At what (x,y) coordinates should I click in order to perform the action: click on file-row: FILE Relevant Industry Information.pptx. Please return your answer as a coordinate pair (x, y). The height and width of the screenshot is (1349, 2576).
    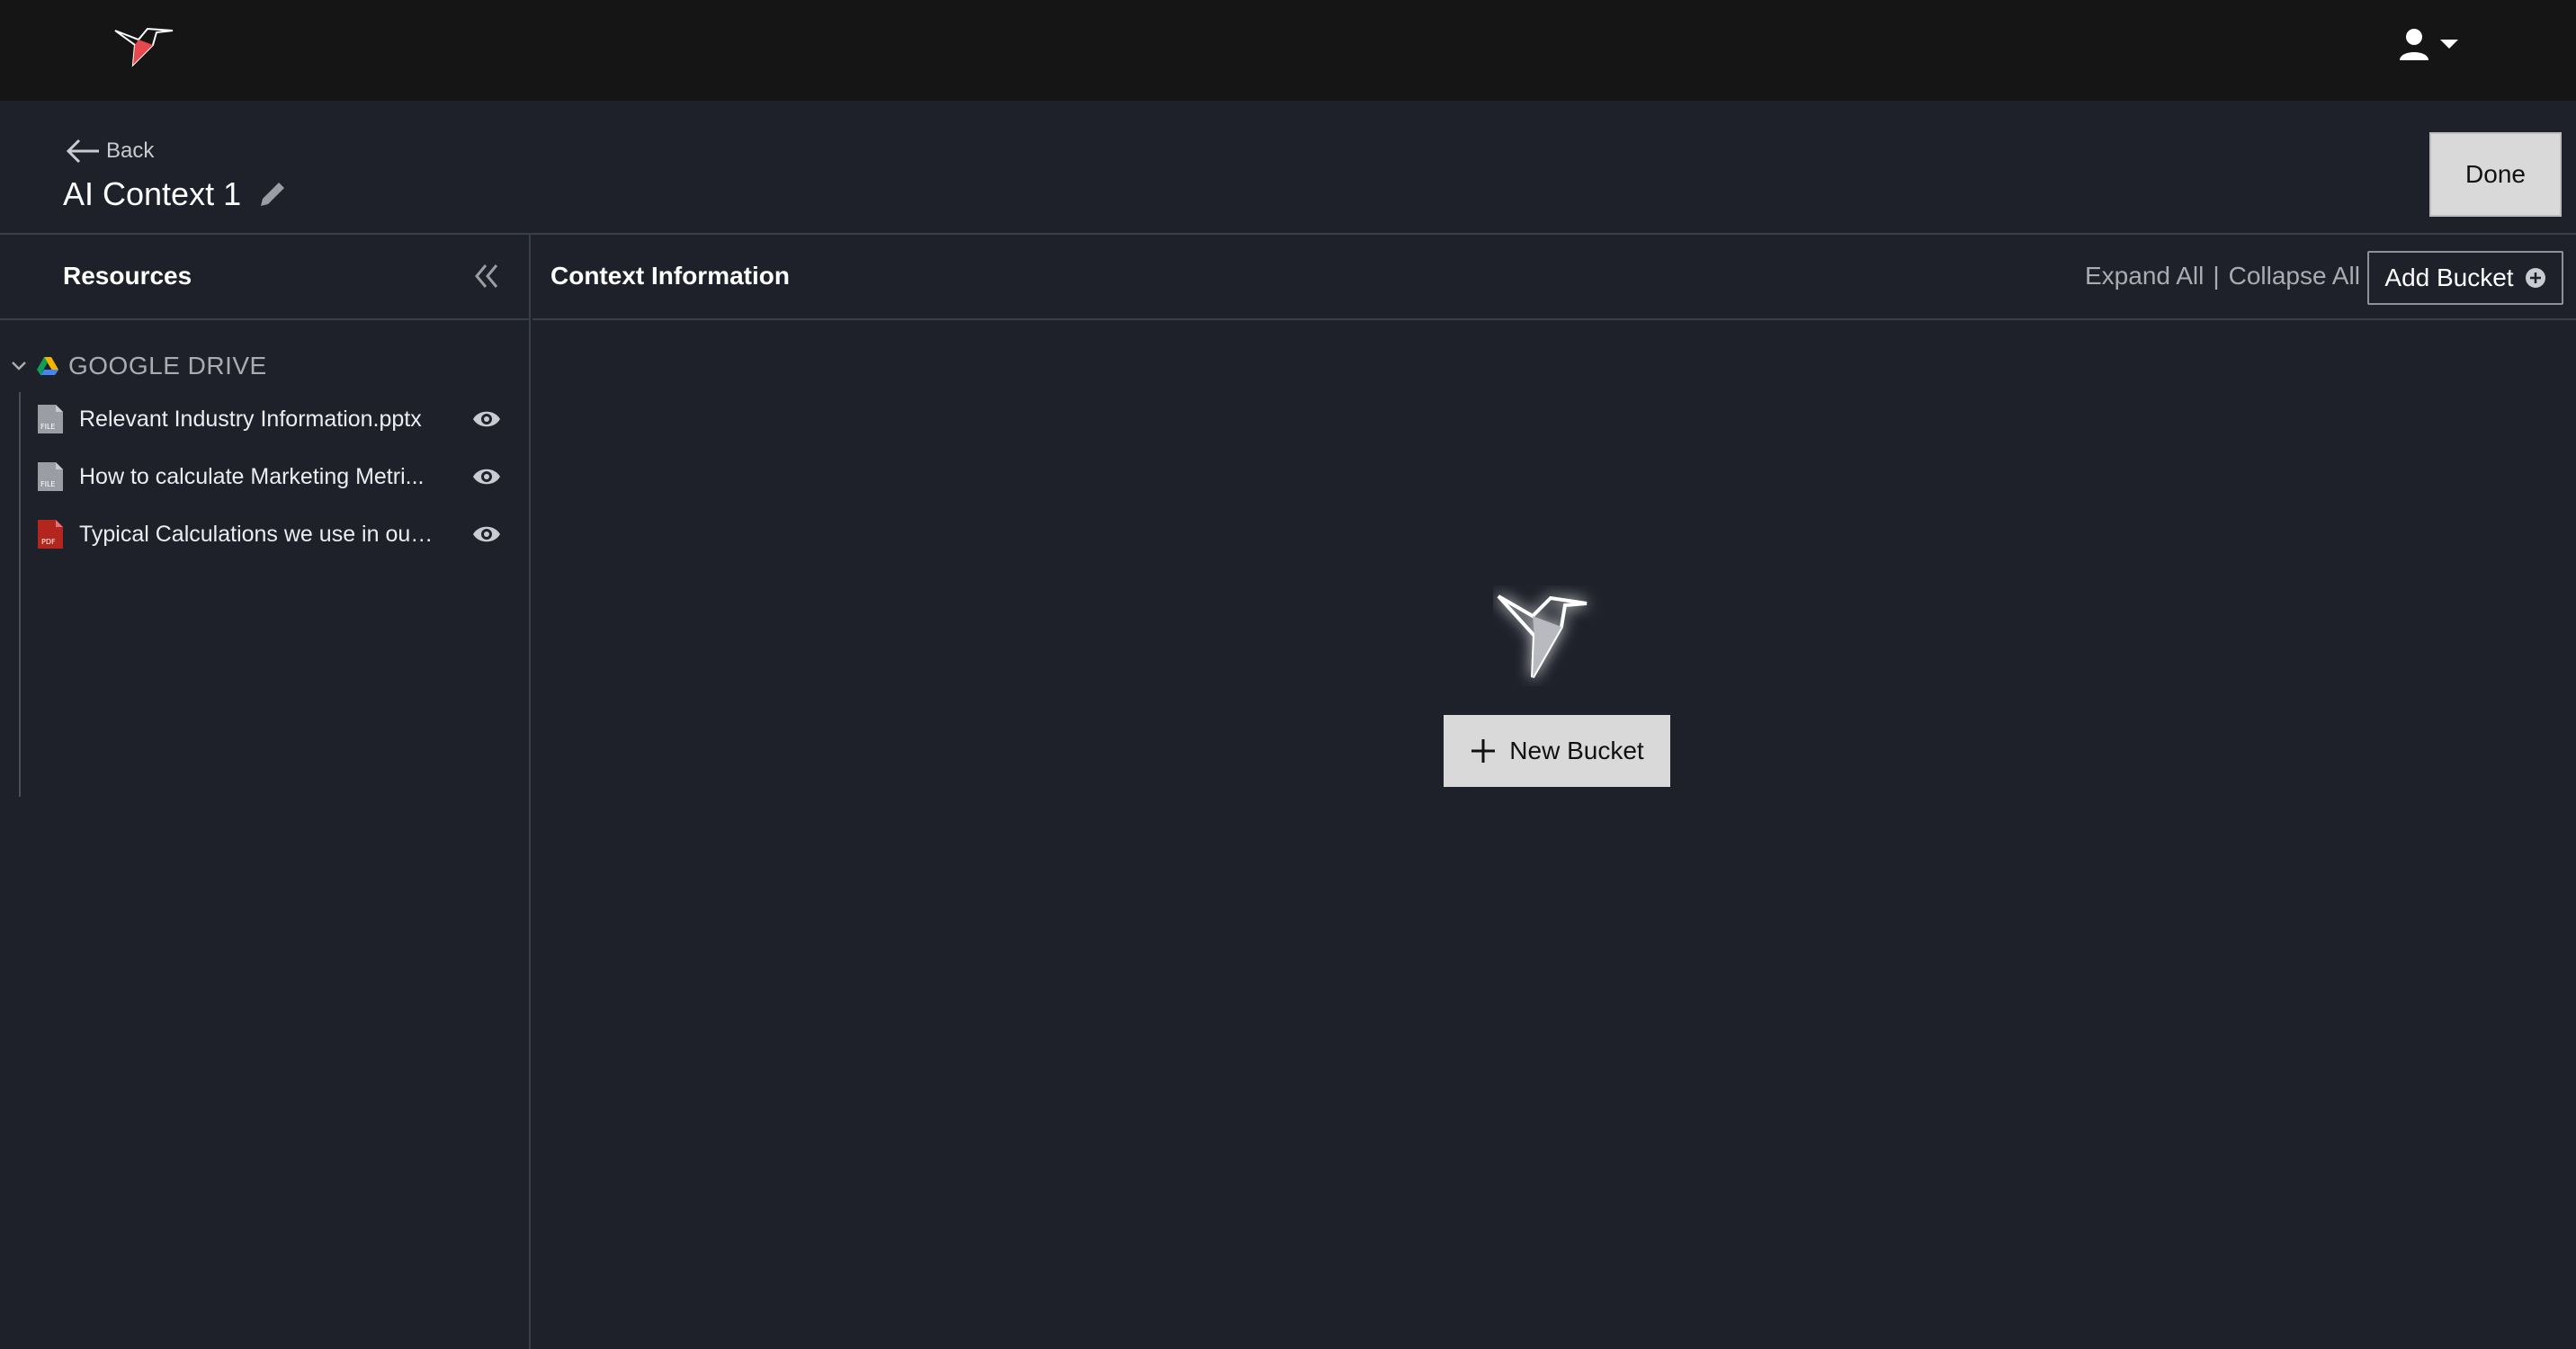
    Looking at the image, I should click on (274, 419).